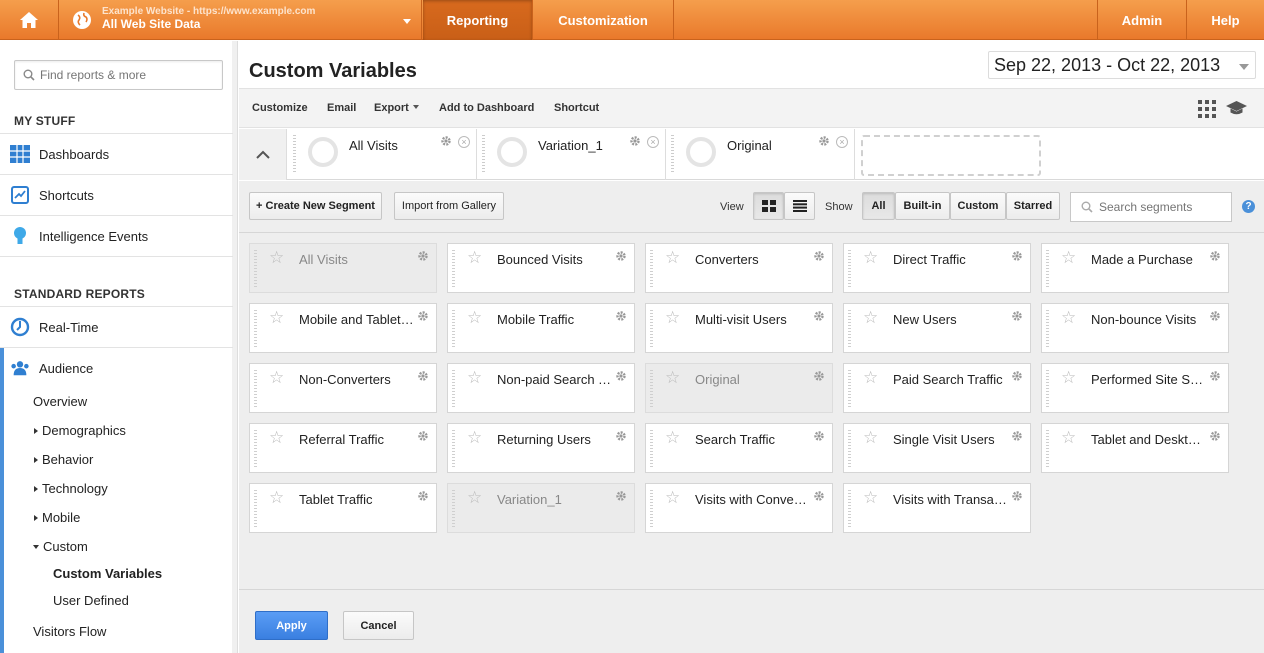 This screenshot has width=1264, height=653. What do you see at coordinates (878, 206) in the screenshot?
I see `filter-all-button: All` at bounding box center [878, 206].